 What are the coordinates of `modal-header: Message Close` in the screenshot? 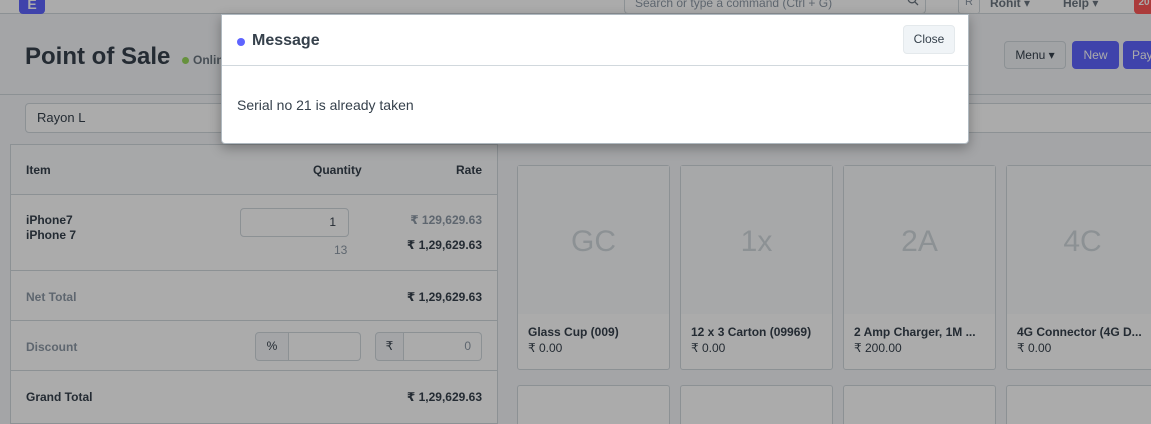 It's located at (595, 40).